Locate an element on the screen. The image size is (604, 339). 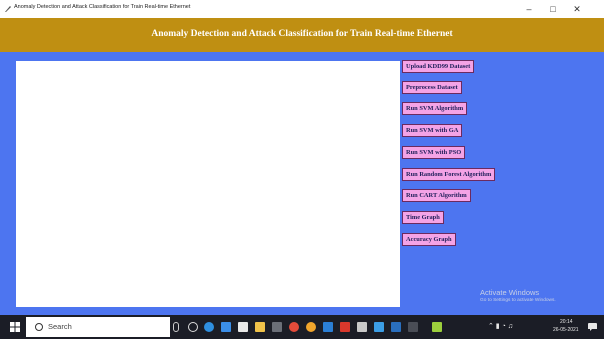
watermark-subtitle: Go to Settings to activate Windows. is located at coordinates (518, 300).